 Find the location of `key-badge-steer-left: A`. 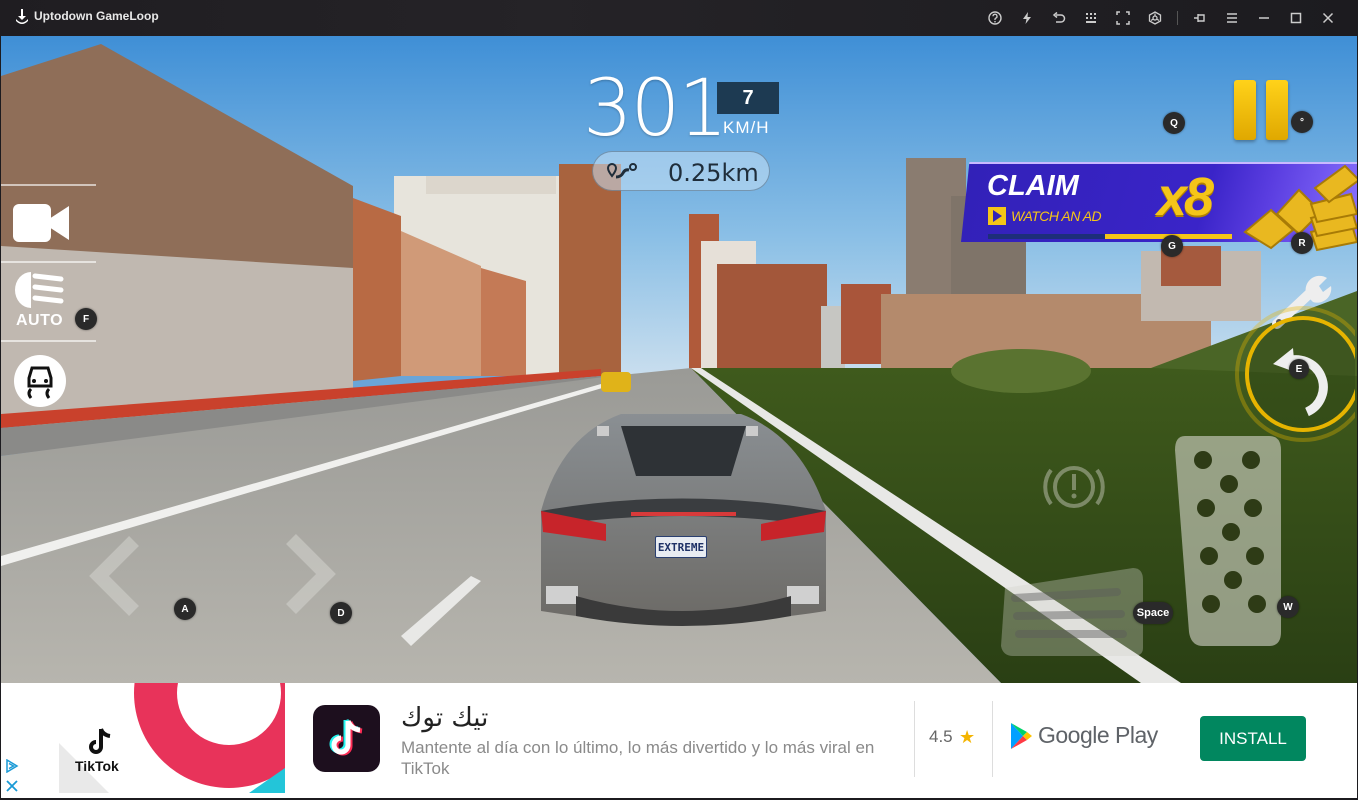

key-badge-steer-left: A is located at coordinates (185, 609).